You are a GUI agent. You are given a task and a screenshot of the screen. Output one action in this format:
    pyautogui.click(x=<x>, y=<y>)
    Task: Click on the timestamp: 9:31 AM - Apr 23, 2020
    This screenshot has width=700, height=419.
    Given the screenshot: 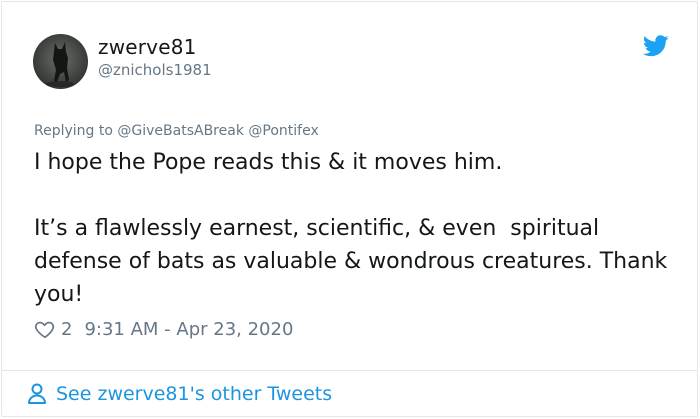 What is the action you would take?
    pyautogui.click(x=188, y=329)
    